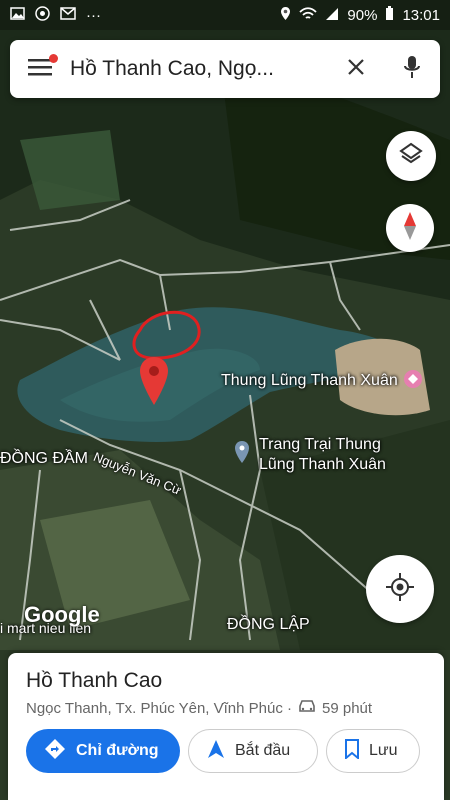 This screenshot has height=800, width=450. What do you see at coordinates (383, 750) in the screenshot?
I see `save-label: Lưu` at bounding box center [383, 750].